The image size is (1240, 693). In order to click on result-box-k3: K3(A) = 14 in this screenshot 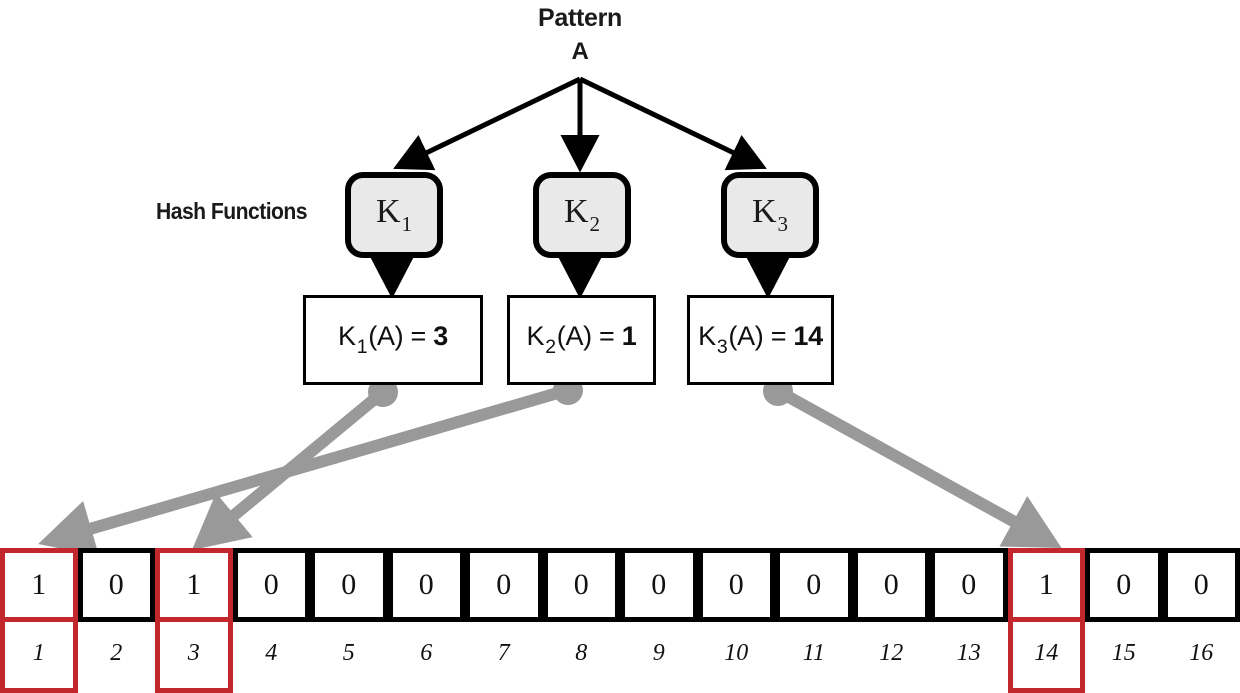, I will do `click(760, 340)`.